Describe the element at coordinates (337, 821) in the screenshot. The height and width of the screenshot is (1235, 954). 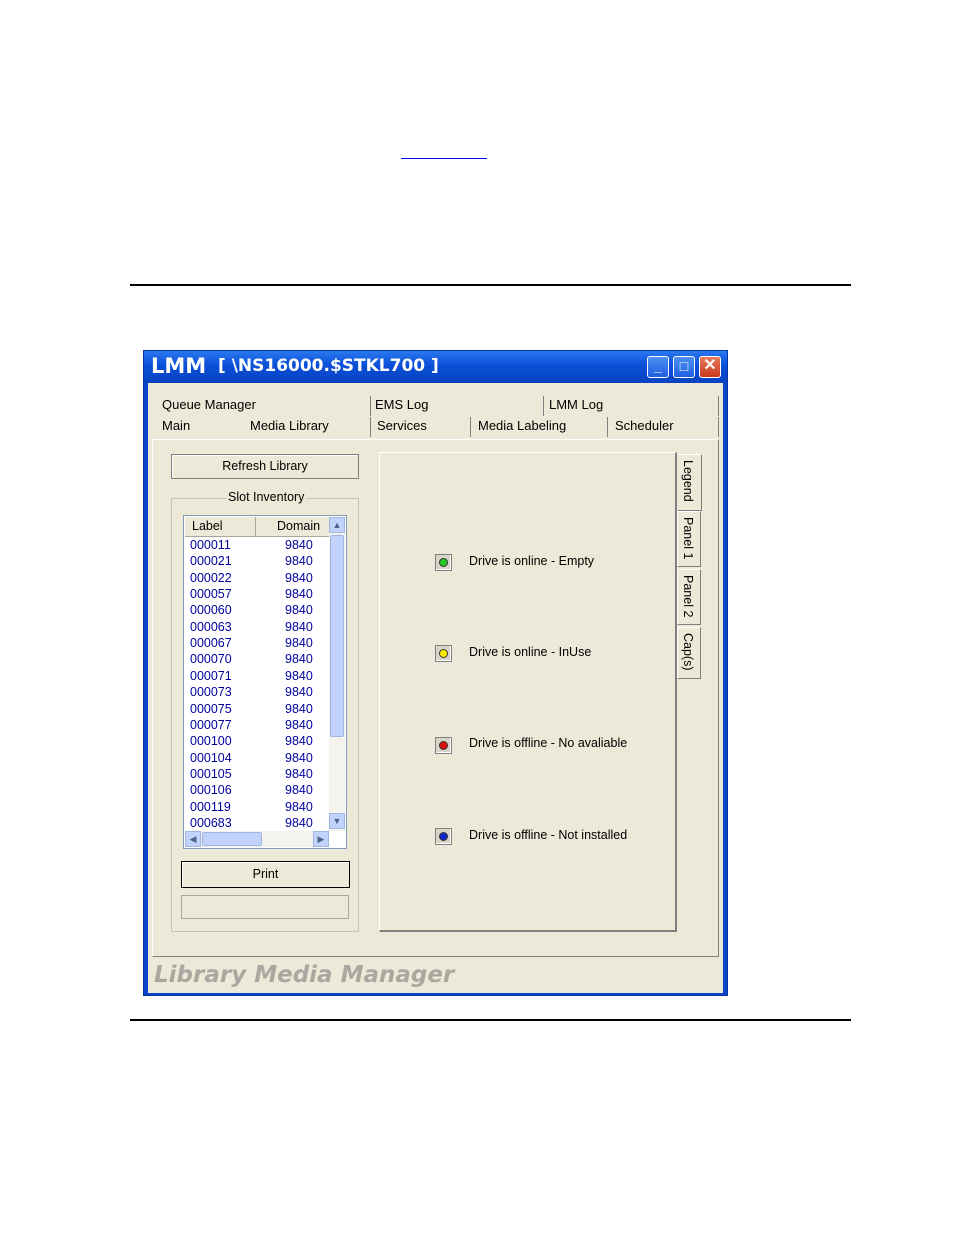
I see `scroll-down-arrow-icon: ▼` at that location.